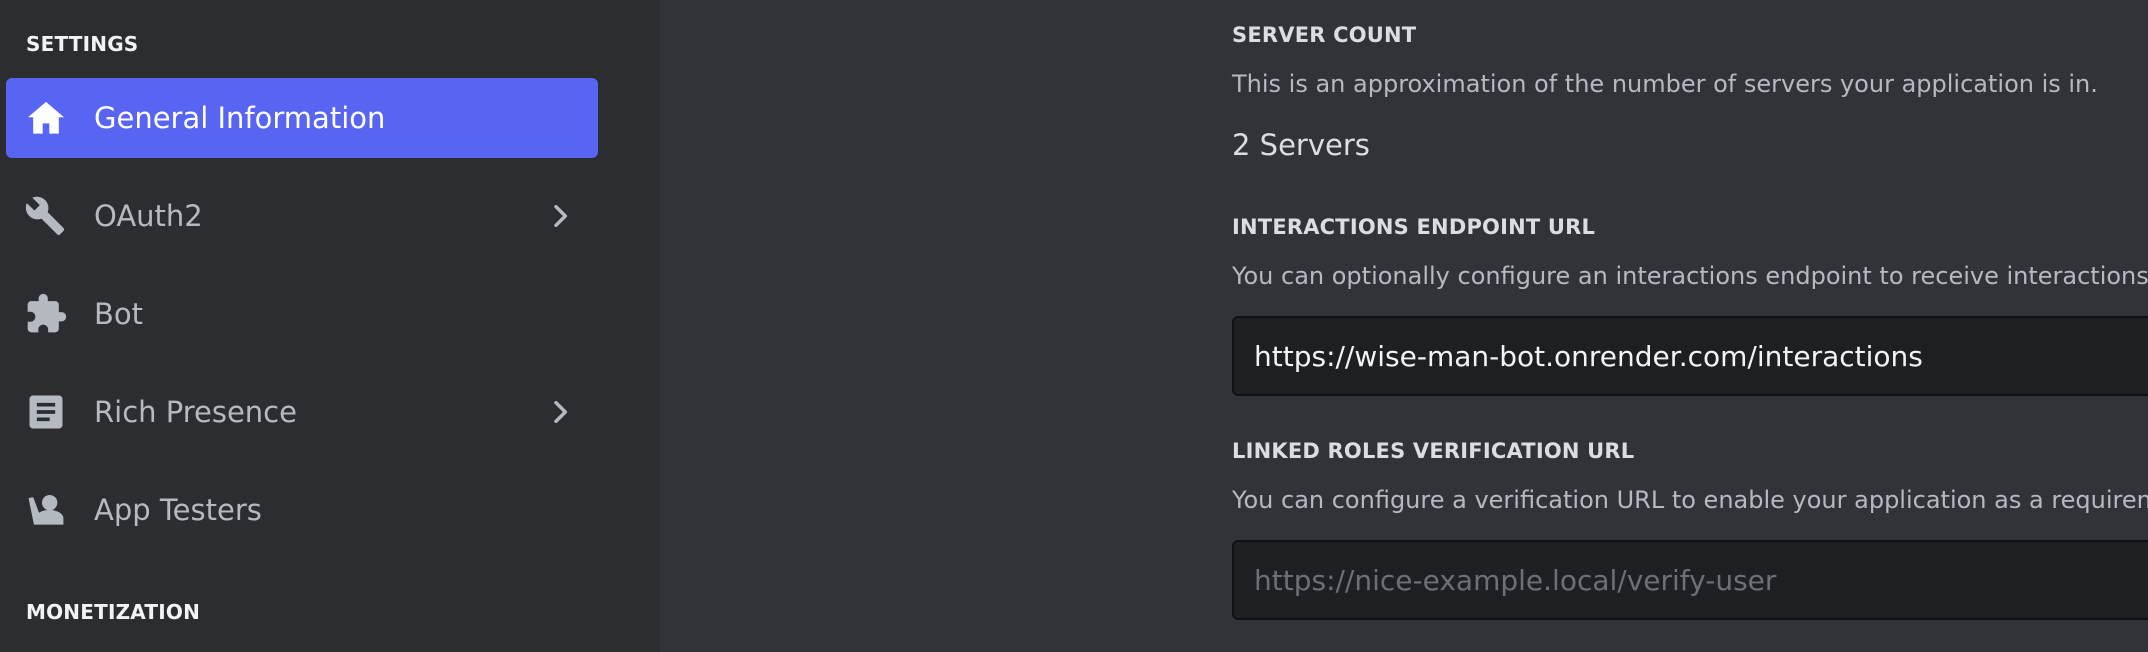  What do you see at coordinates (119, 314) in the screenshot?
I see `sidebar-item-label: Bot` at bounding box center [119, 314].